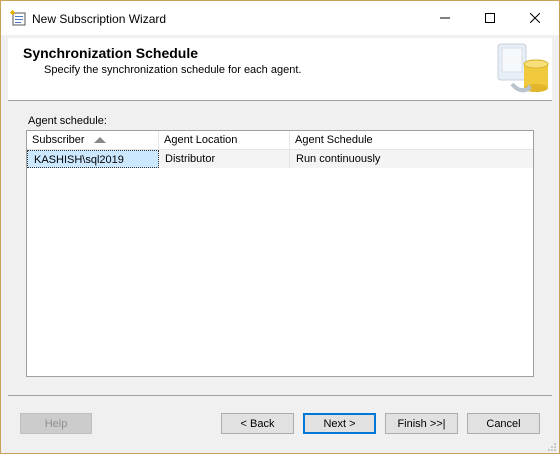 The image size is (560, 455). What do you see at coordinates (280, 18) in the screenshot?
I see `title-bar: New Subscription Wizard` at bounding box center [280, 18].